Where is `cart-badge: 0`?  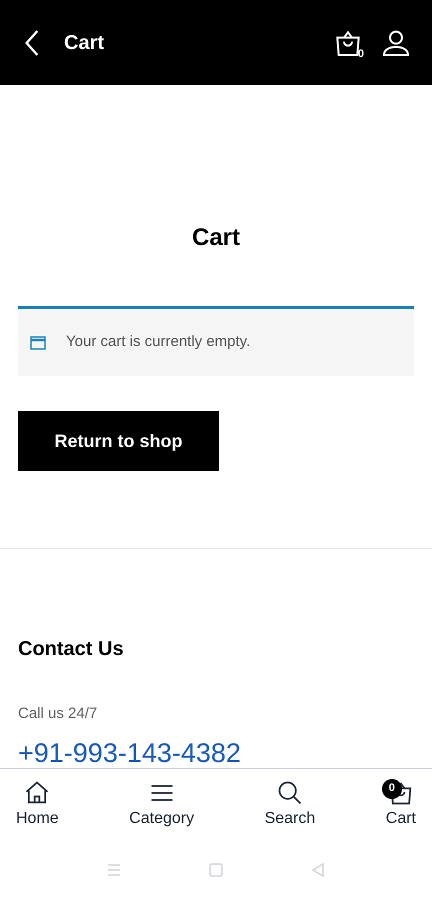 cart-badge: 0 is located at coordinates (392, 788).